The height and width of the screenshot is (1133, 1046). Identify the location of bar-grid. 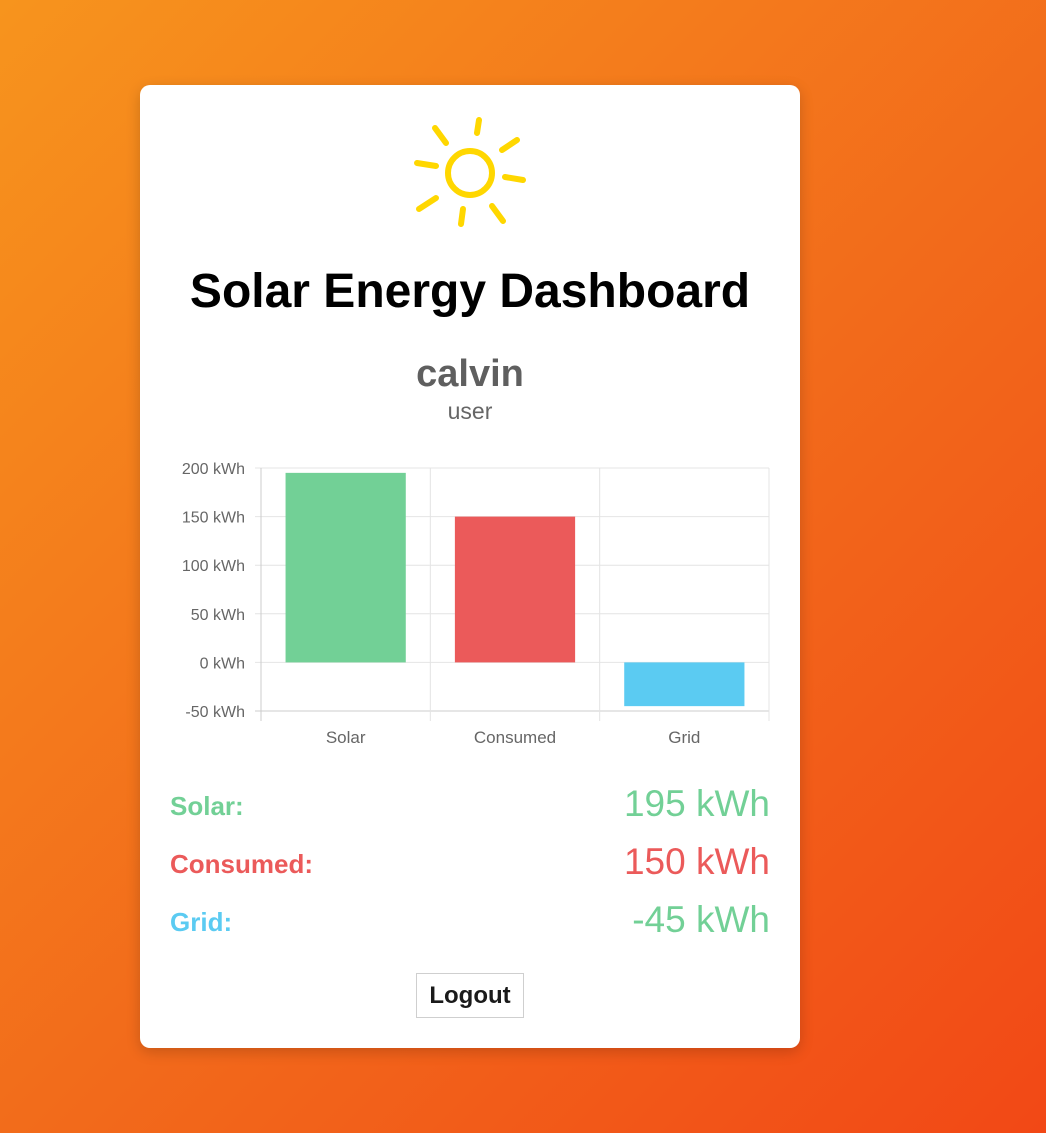
(684, 684).